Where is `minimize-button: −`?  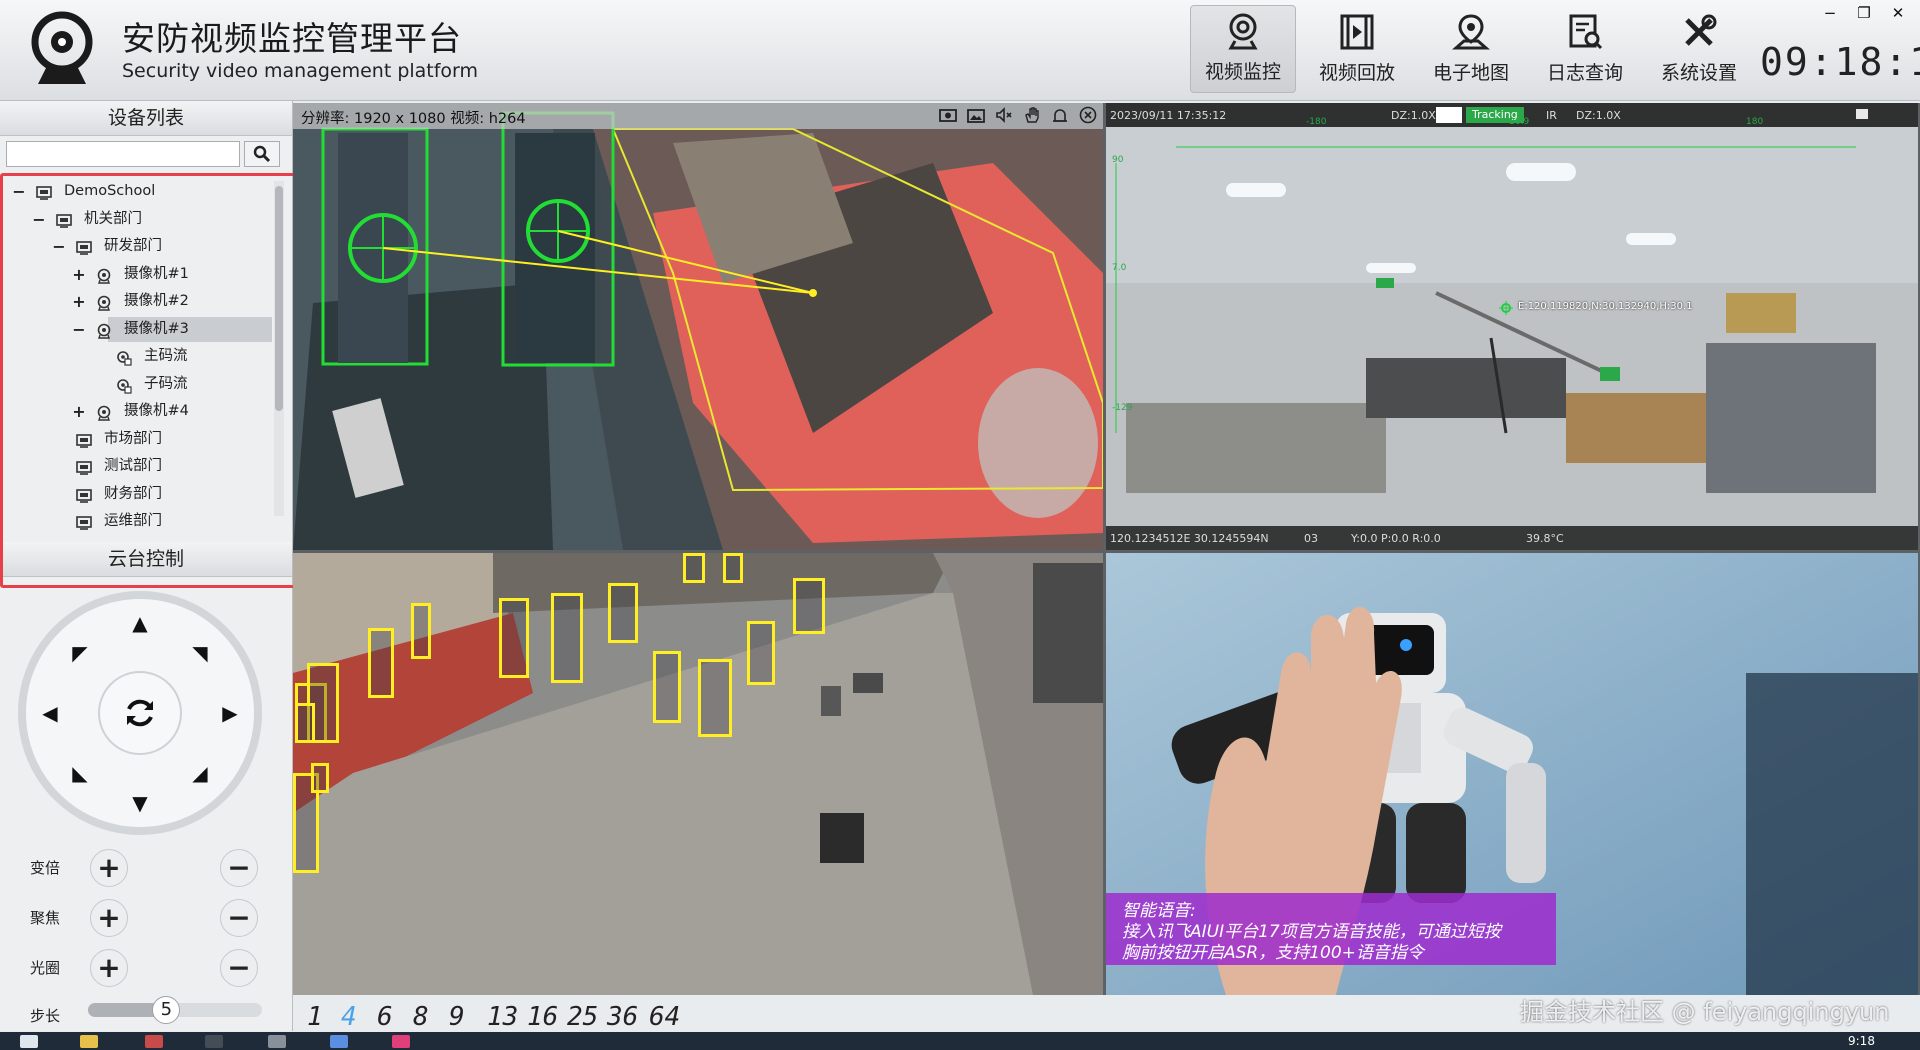 minimize-button: − is located at coordinates (1830, 13).